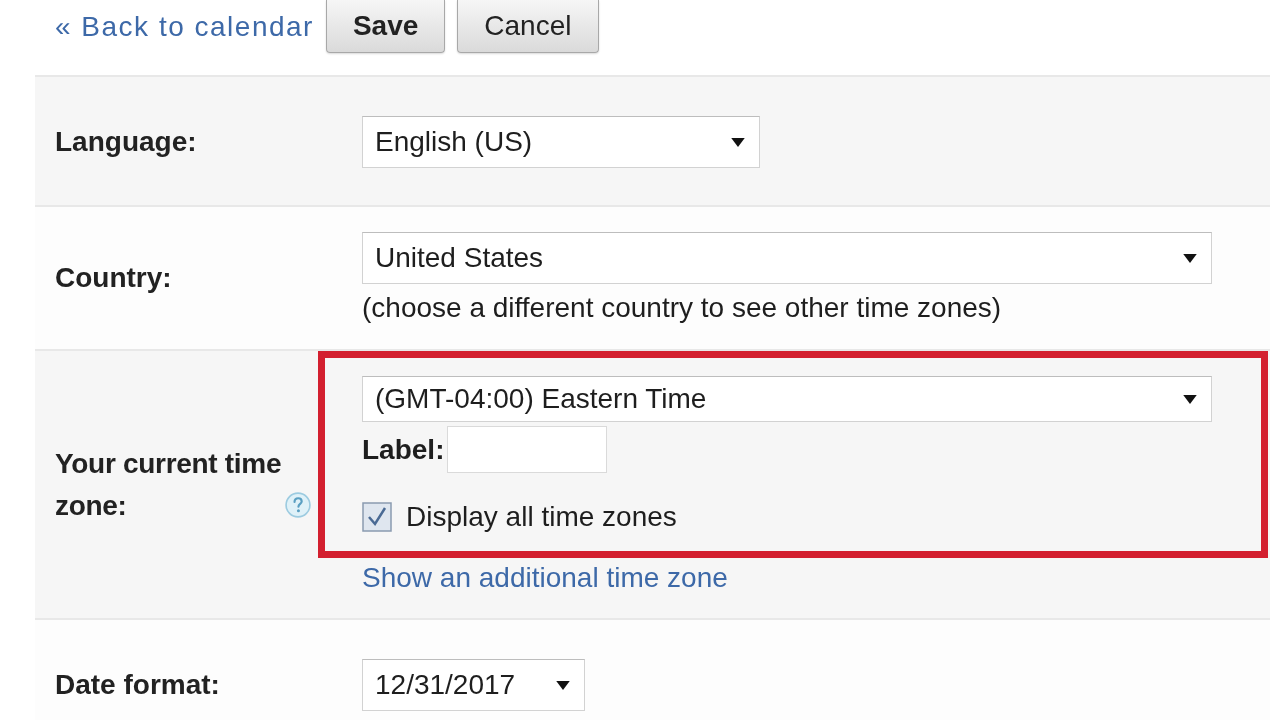 The width and height of the screenshot is (1280, 720). I want to click on primary-button: Save, so click(385, 26).